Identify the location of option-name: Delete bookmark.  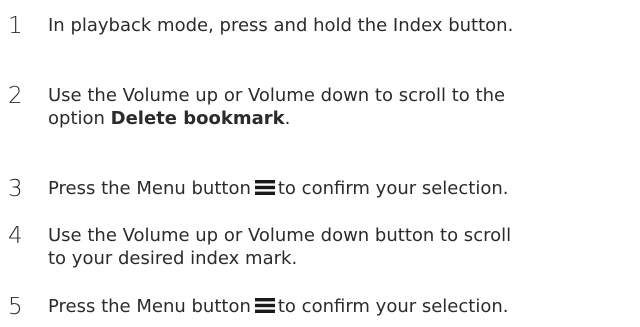
(197, 118).